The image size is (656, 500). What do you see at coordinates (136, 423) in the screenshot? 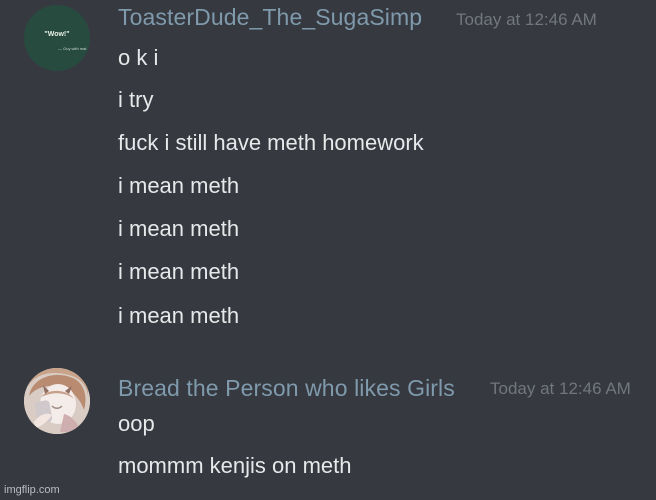
I see `message-text: oop` at bounding box center [136, 423].